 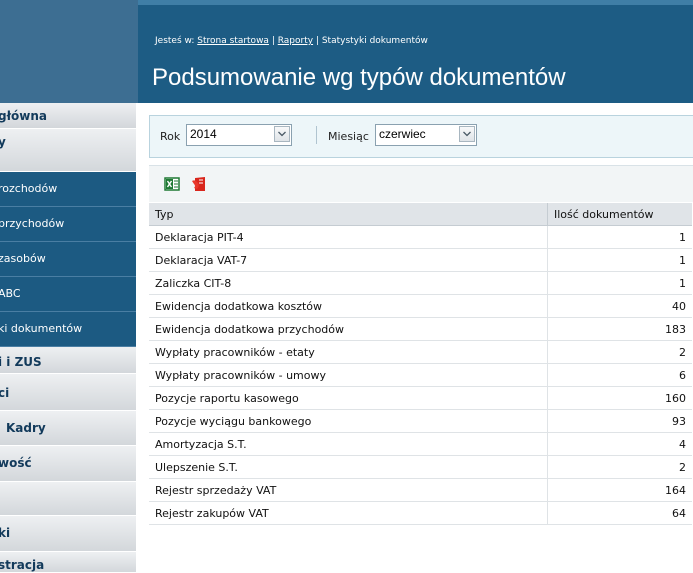 What do you see at coordinates (348, 352) in the screenshot?
I see `cell-type: Wypłaty pracowników - etaty` at bounding box center [348, 352].